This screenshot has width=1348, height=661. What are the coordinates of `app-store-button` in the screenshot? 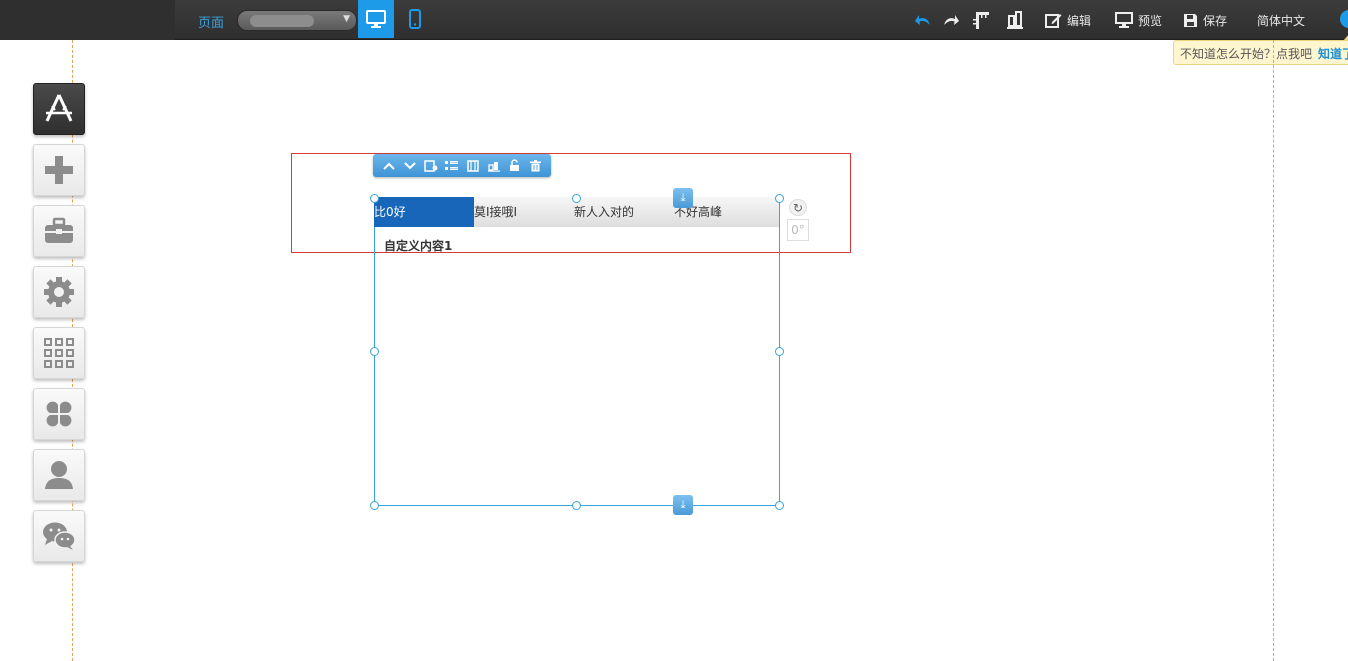 It's located at (59, 109).